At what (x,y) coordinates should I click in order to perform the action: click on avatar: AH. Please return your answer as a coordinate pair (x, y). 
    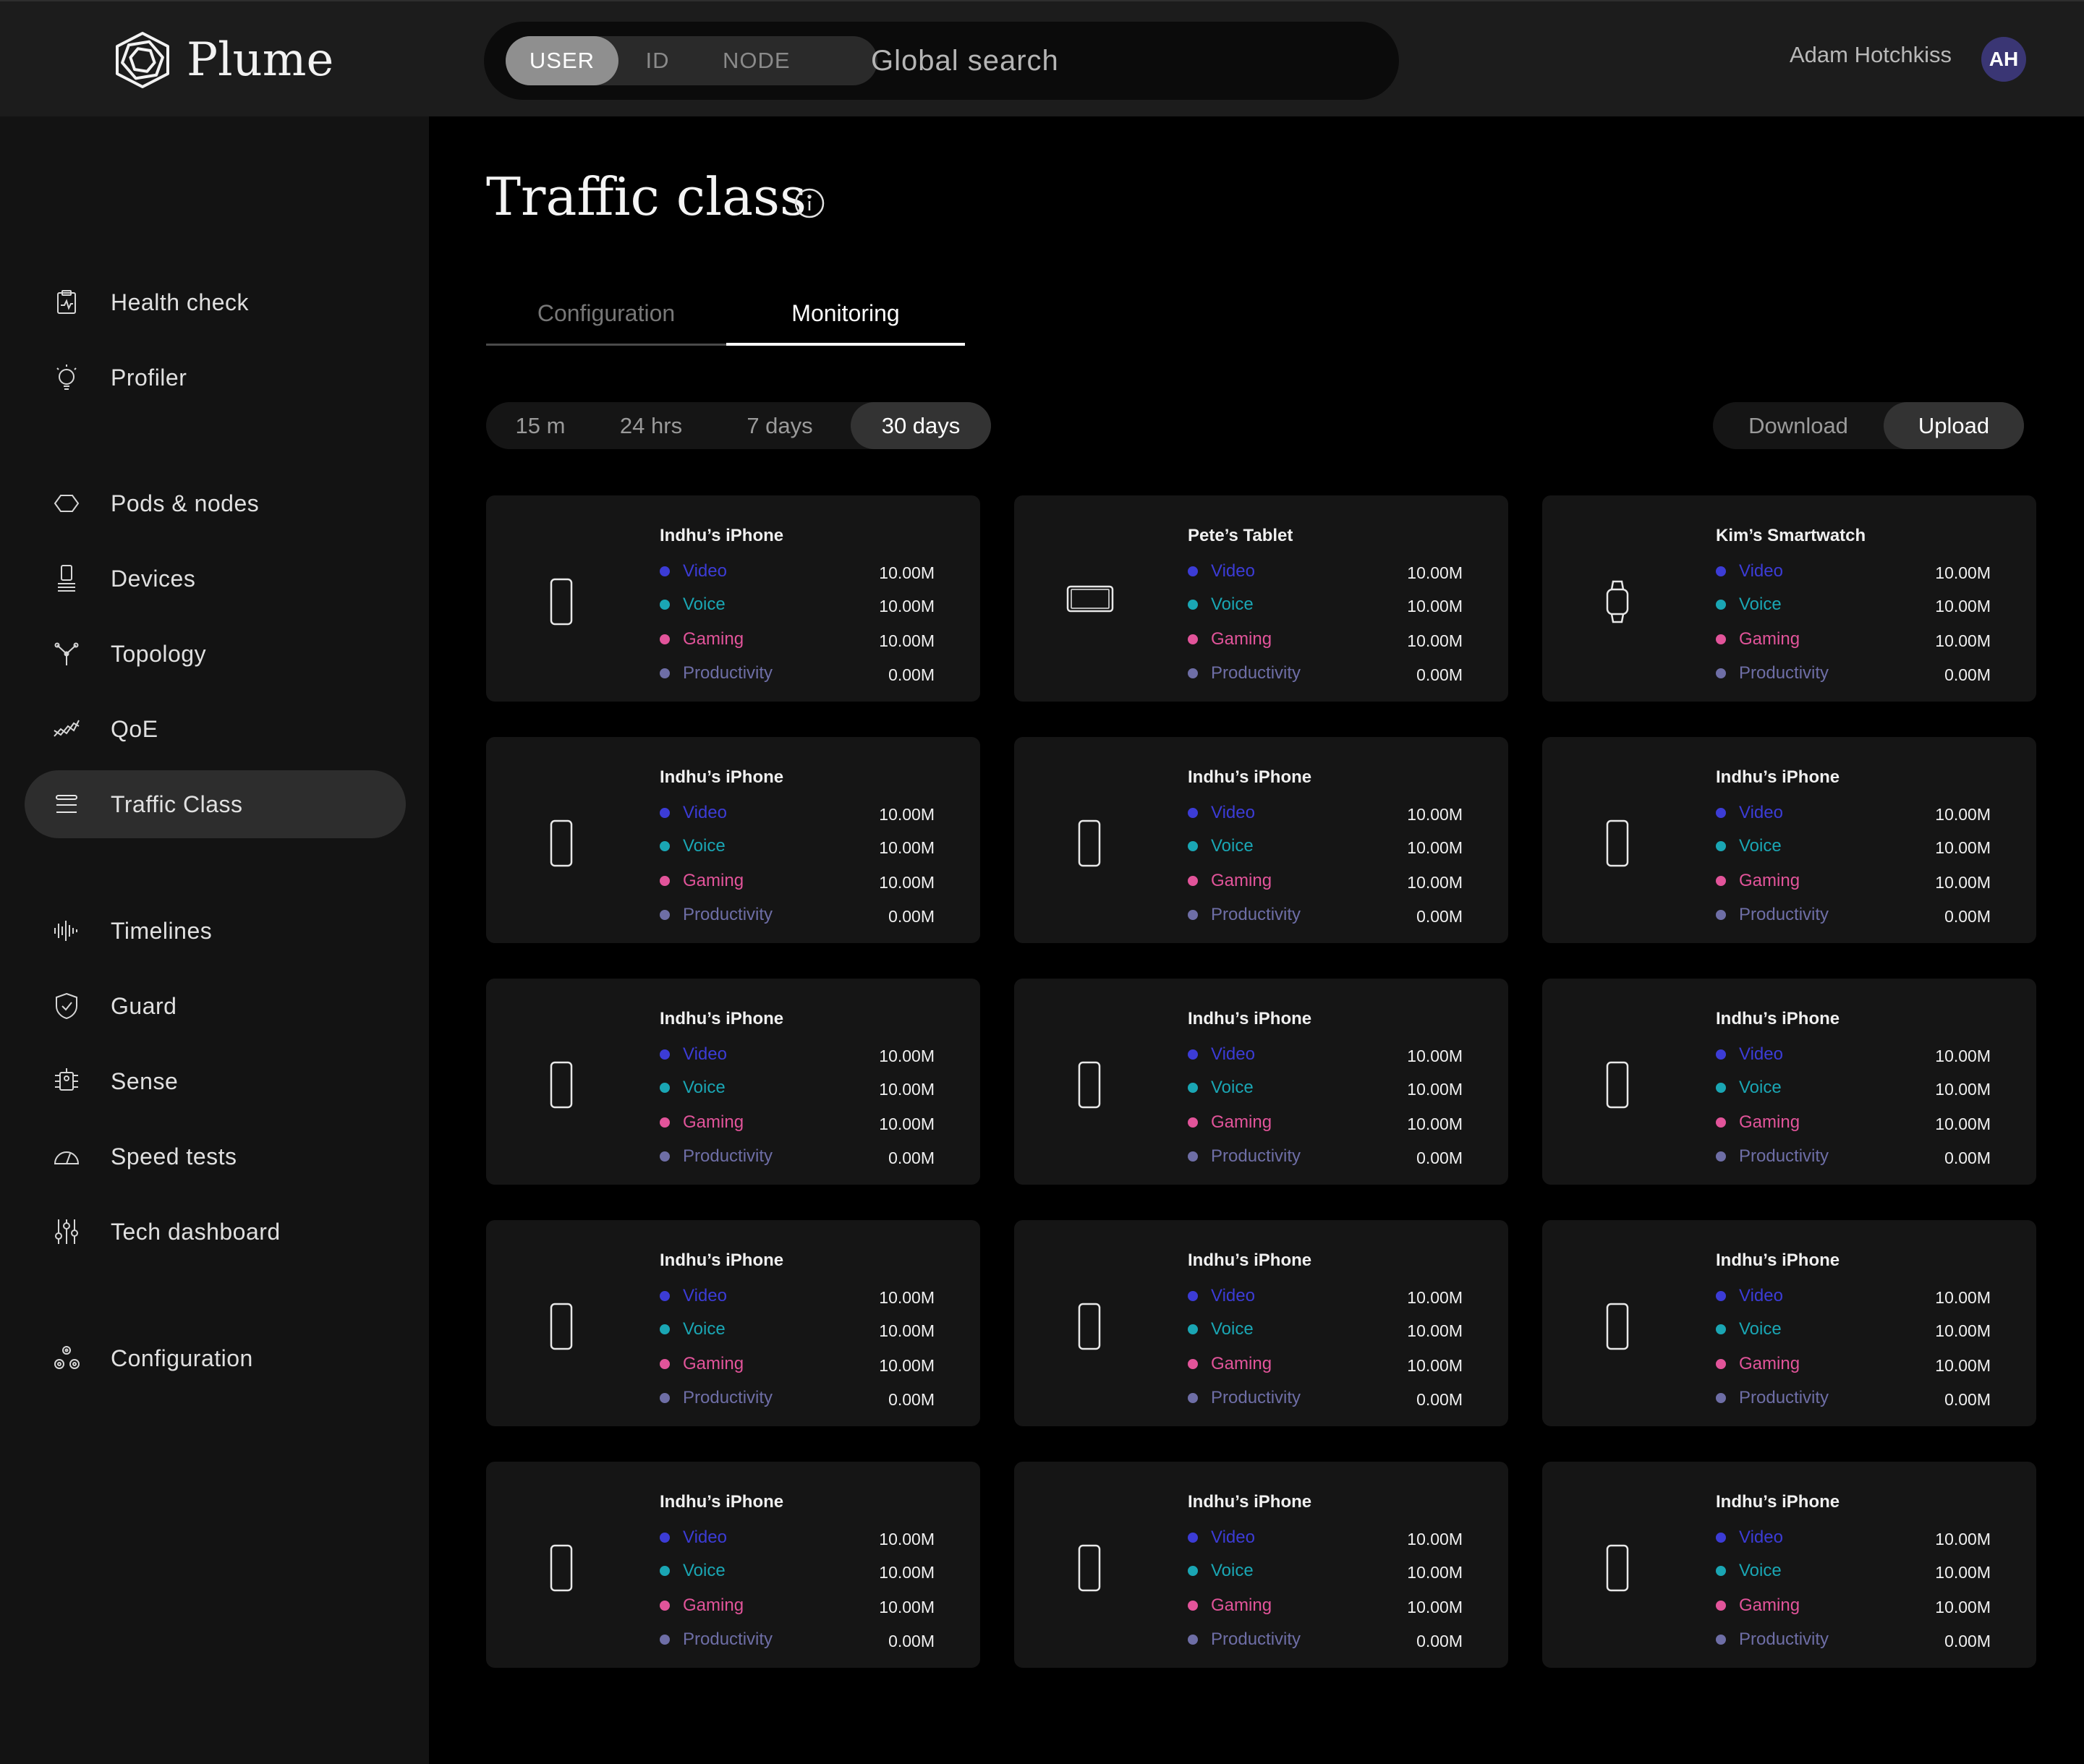
    Looking at the image, I should click on (2003, 59).